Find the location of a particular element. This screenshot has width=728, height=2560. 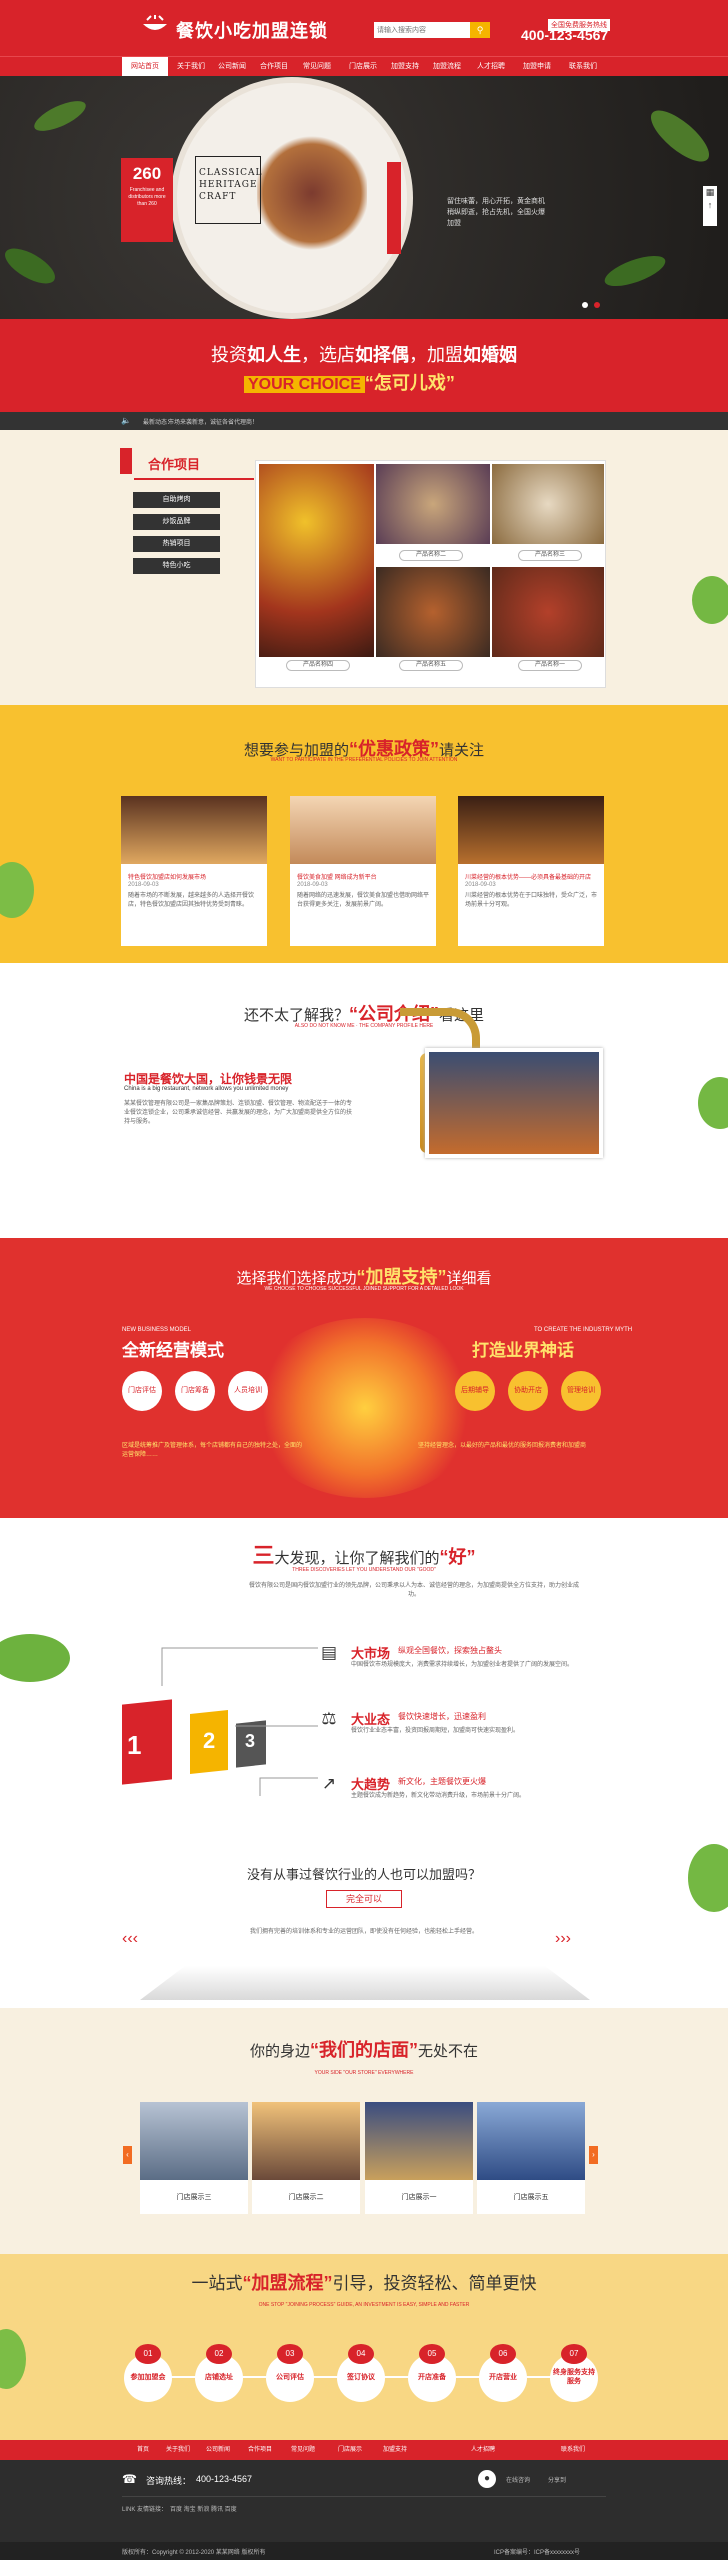

phone-icon: ☎ is located at coordinates (129, 2479).